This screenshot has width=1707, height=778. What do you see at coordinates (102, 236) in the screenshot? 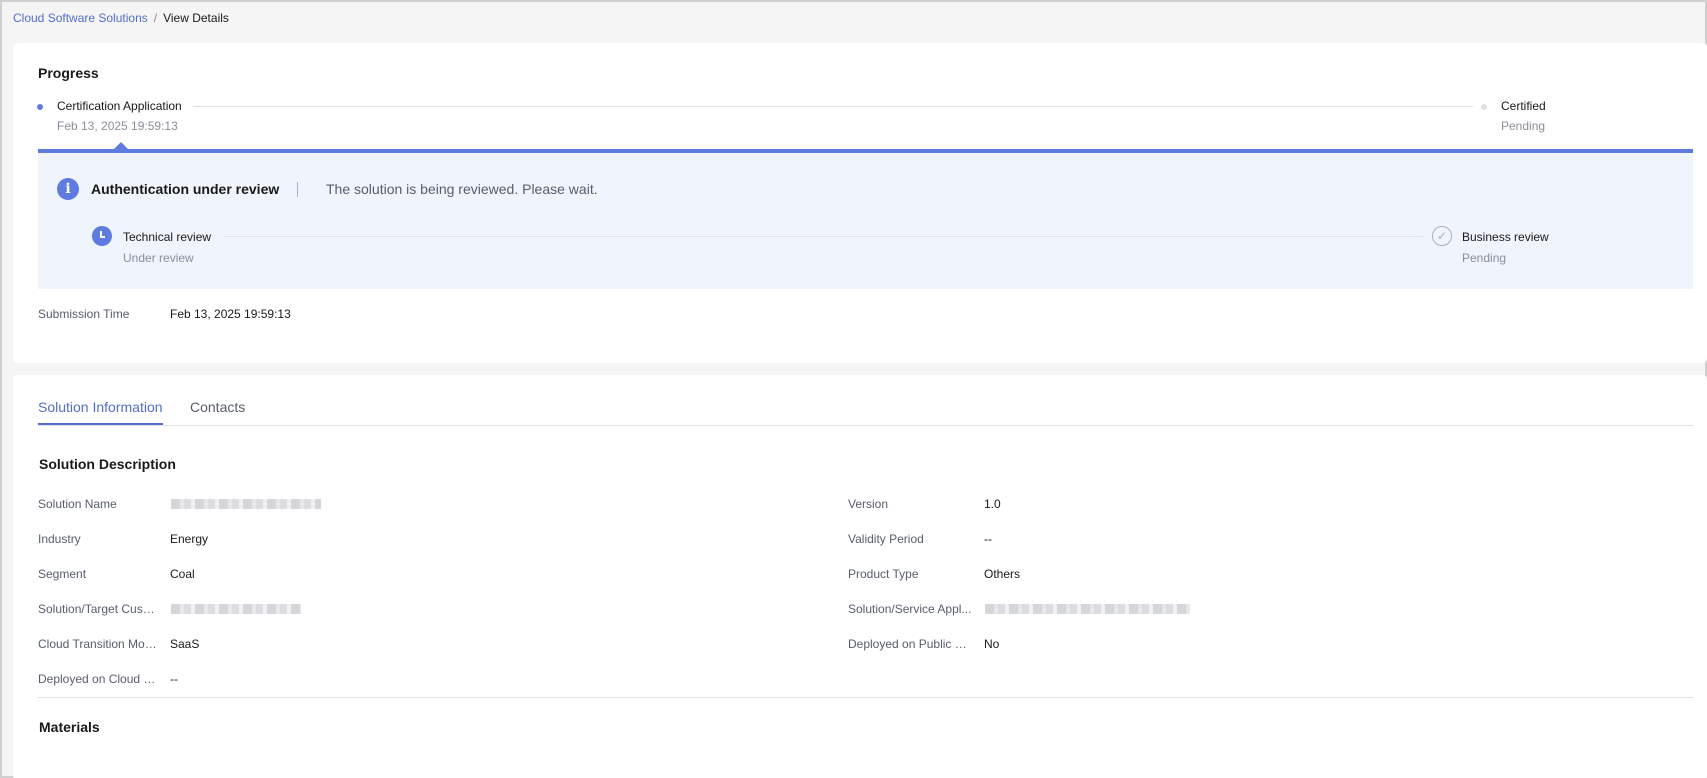
I see `clock-icon` at bounding box center [102, 236].